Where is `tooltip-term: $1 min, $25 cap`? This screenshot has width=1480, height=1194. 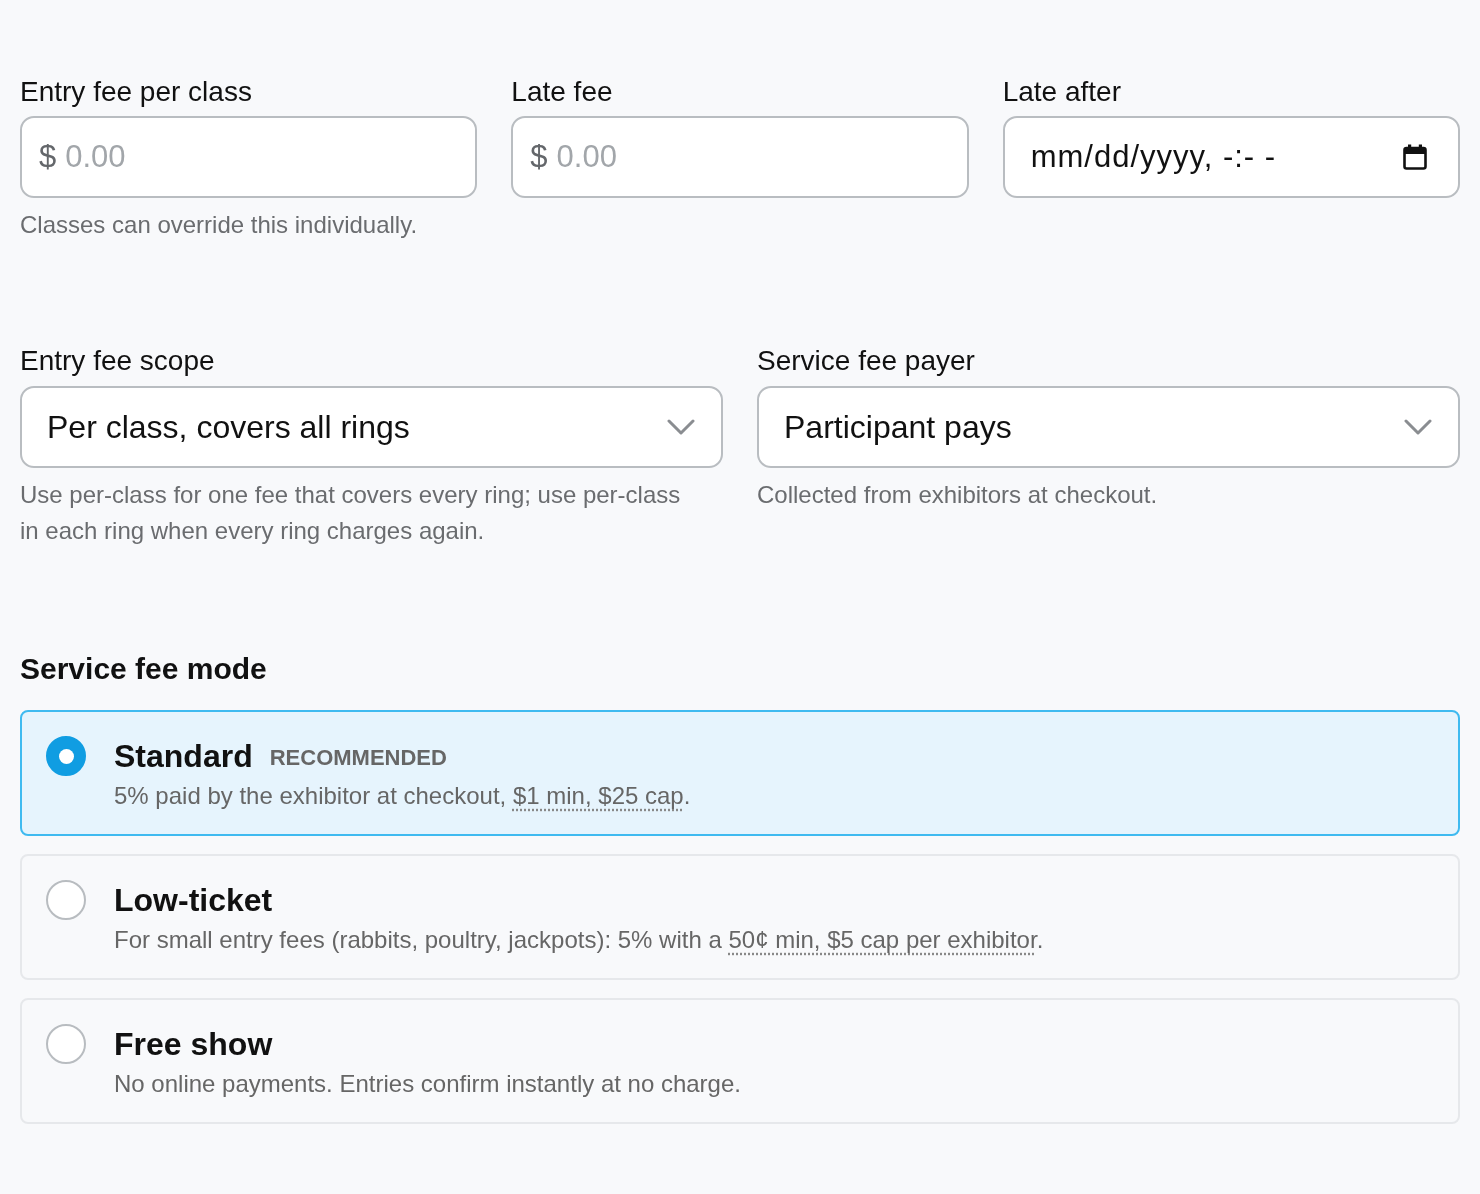
tooltip-term: $1 min, $25 cap is located at coordinates (598, 795).